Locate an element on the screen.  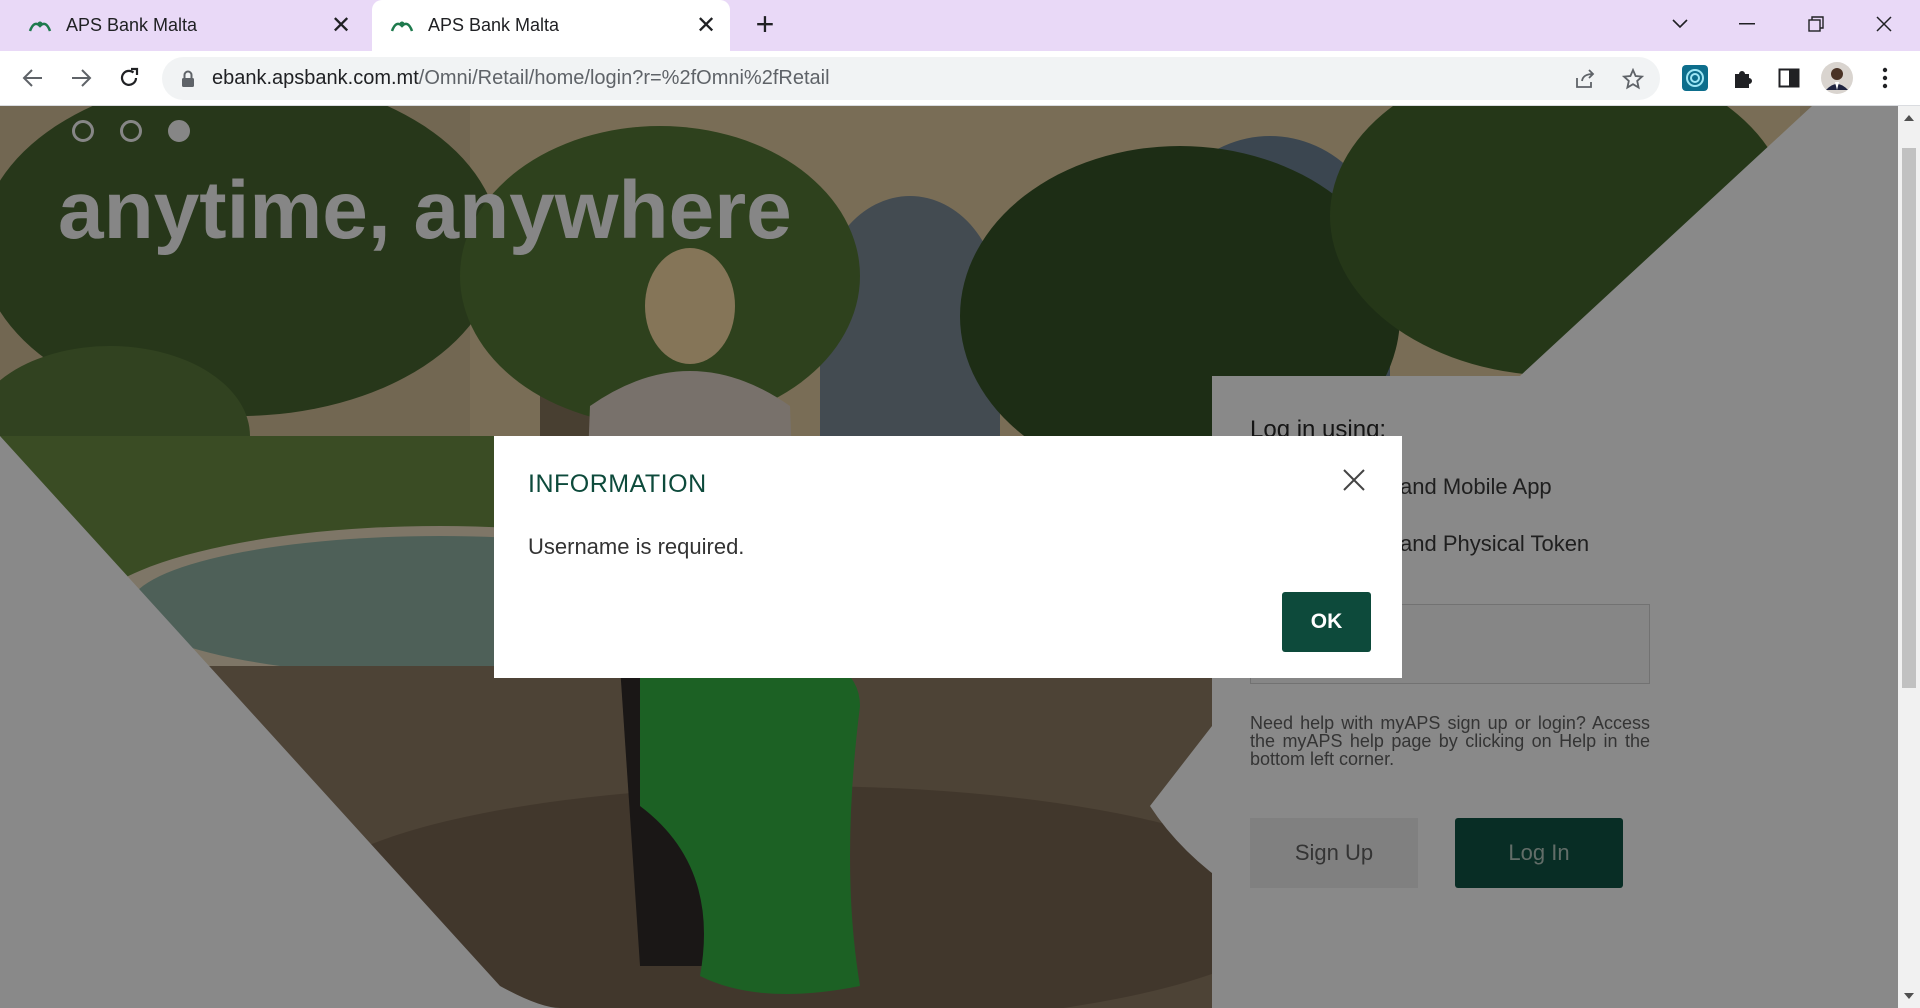
page-scrollbar is located at coordinates (1909, 557).